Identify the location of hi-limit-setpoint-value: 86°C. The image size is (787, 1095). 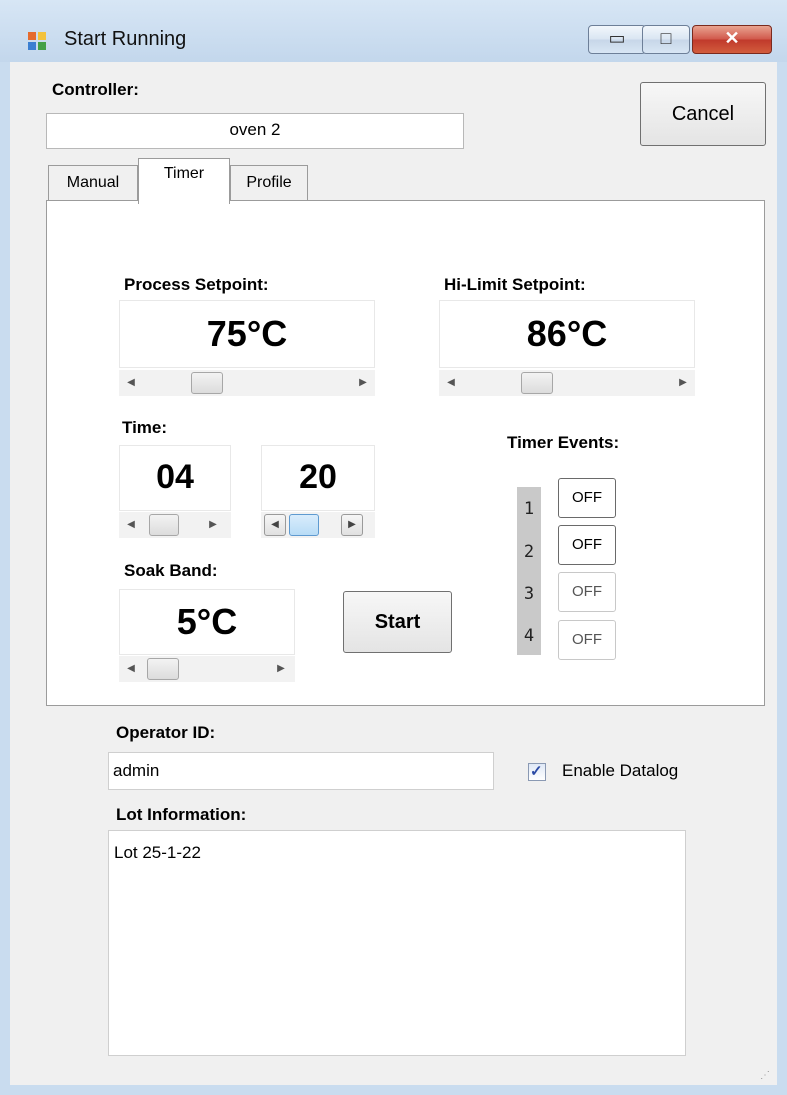
(567, 334).